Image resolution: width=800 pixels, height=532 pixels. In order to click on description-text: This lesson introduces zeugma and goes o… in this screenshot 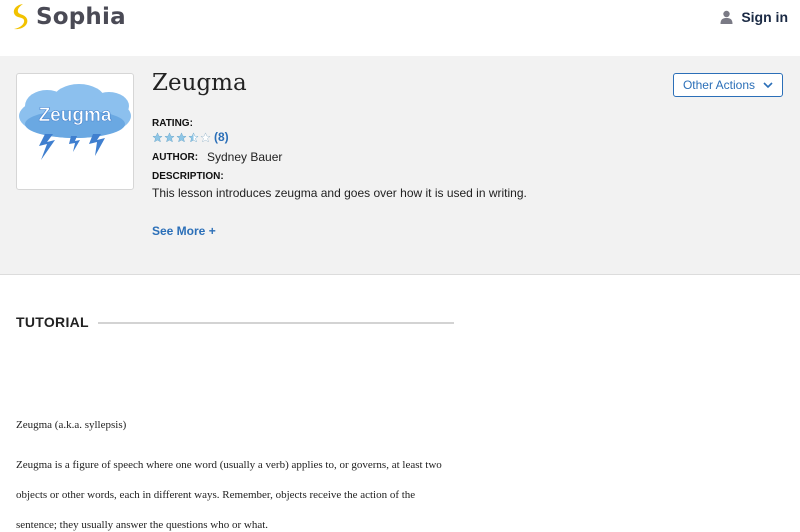, I will do `click(339, 193)`.